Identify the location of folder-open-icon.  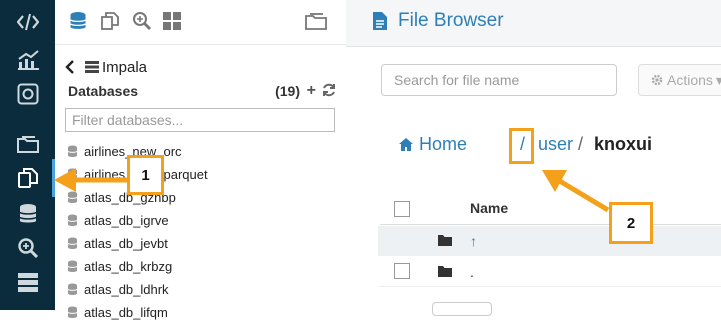
(316, 21).